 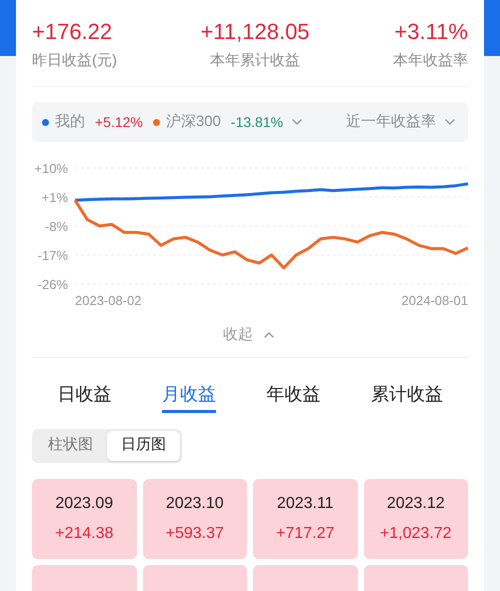 I want to click on legend-value: +5.12%, so click(x=119, y=122).